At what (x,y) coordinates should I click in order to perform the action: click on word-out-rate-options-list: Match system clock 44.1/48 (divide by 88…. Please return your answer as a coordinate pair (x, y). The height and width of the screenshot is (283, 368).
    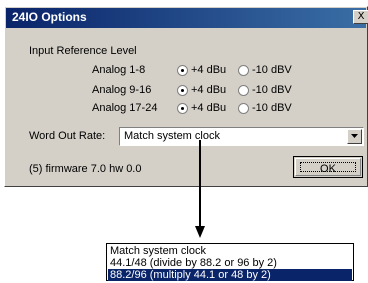
    Looking at the image, I should click on (230, 262).